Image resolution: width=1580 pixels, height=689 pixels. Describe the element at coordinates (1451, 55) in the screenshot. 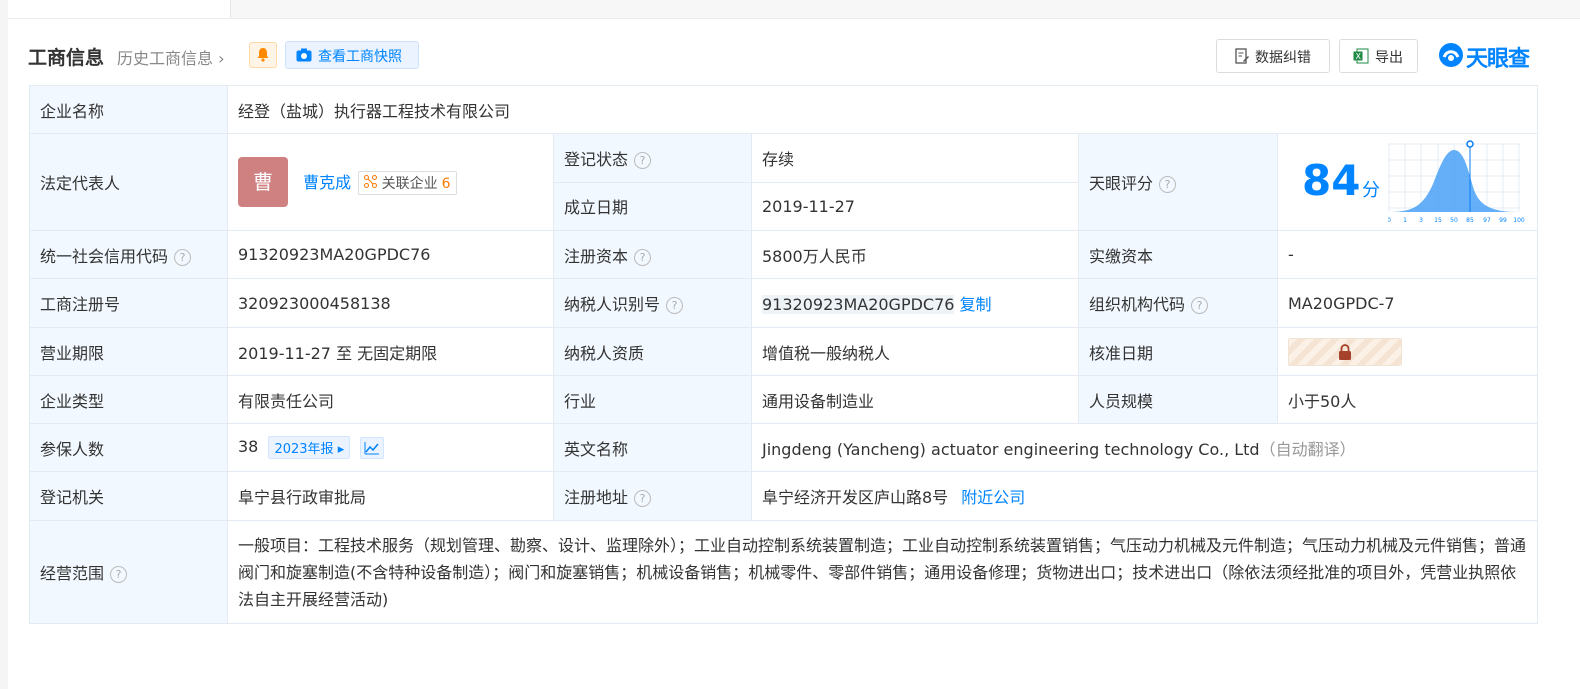

I see `logo-icon` at that location.